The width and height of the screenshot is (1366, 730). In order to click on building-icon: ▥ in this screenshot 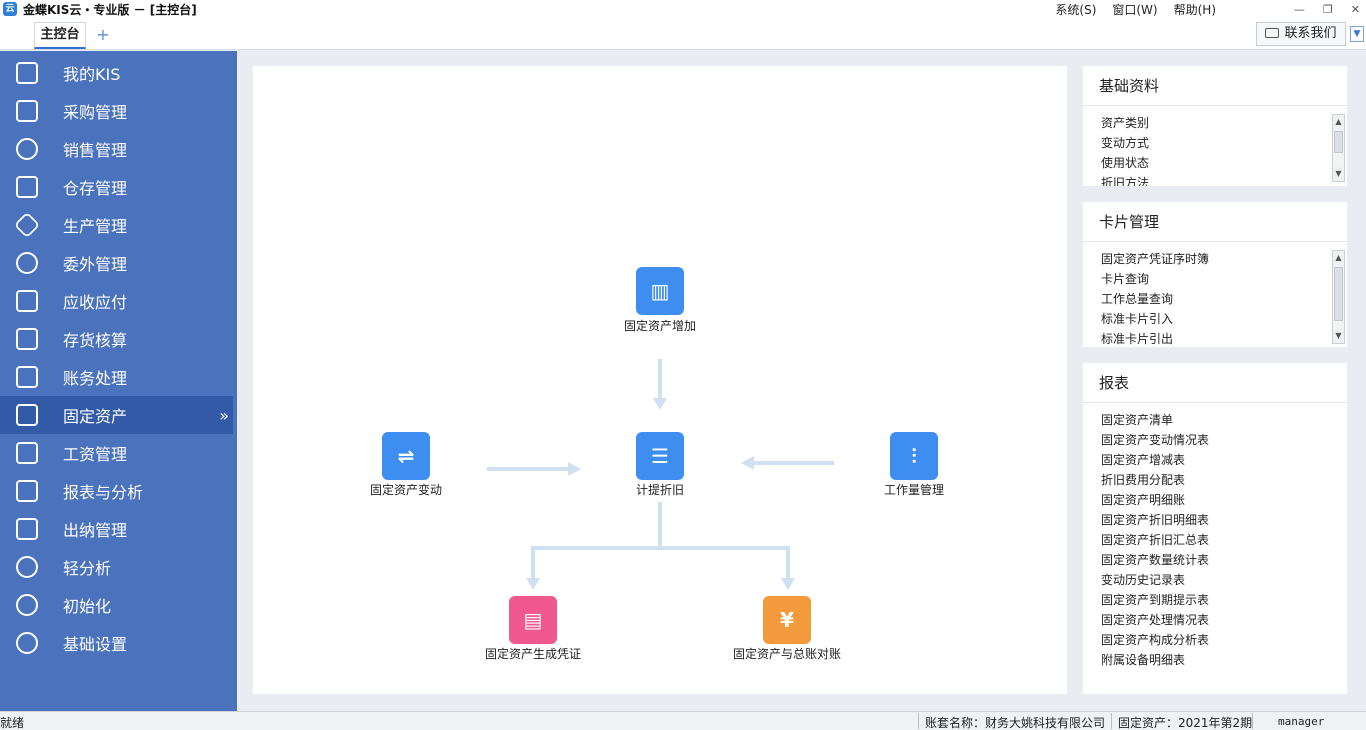, I will do `click(660, 291)`.